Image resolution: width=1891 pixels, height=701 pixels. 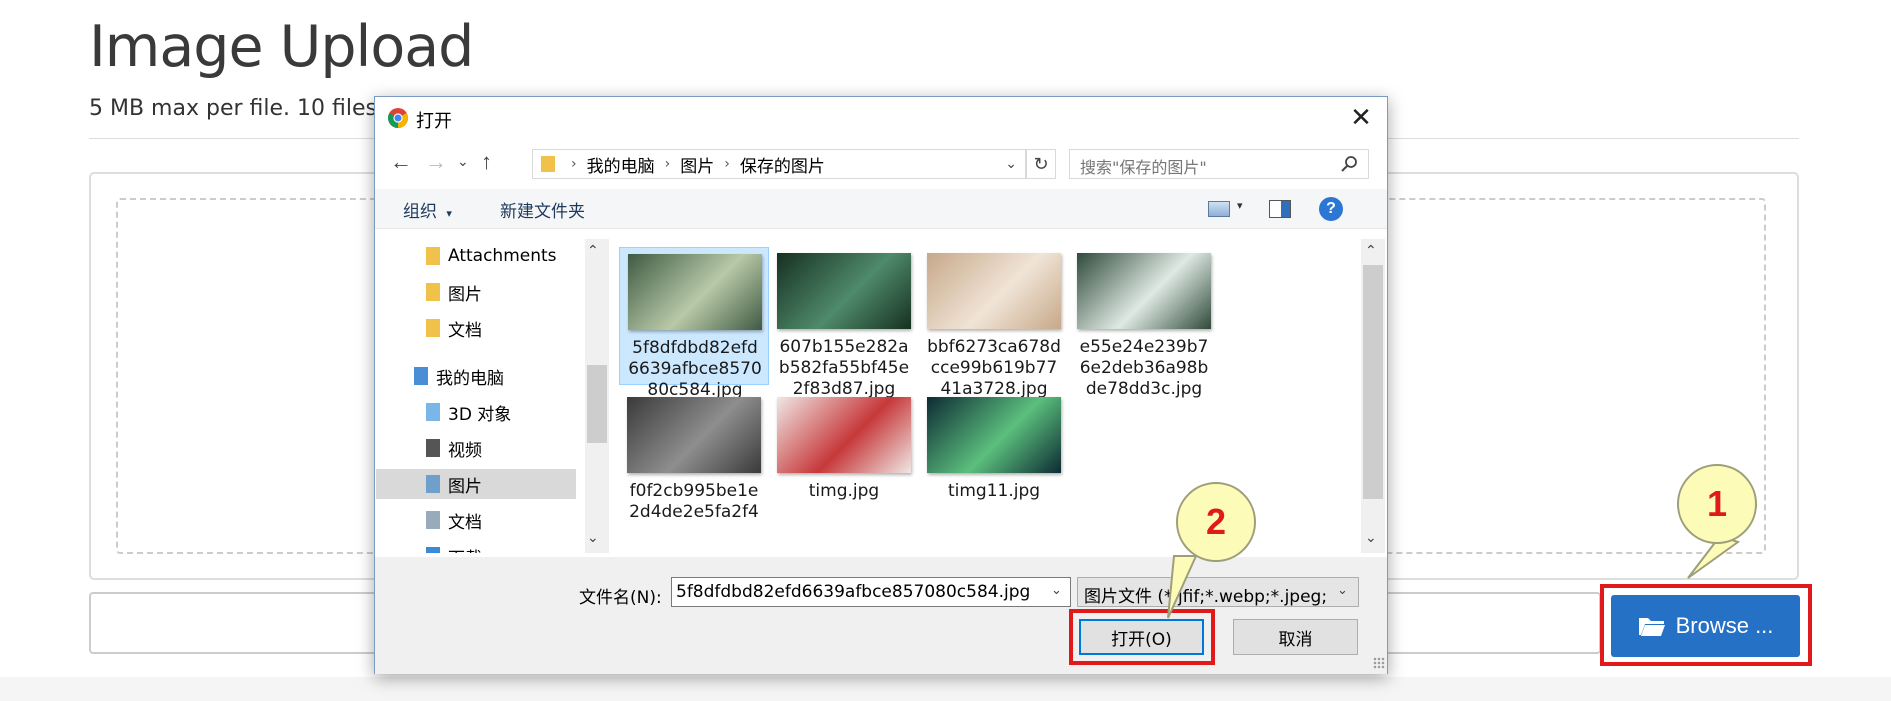 I want to click on refresh-icon: ↻, so click(x=1041, y=164).